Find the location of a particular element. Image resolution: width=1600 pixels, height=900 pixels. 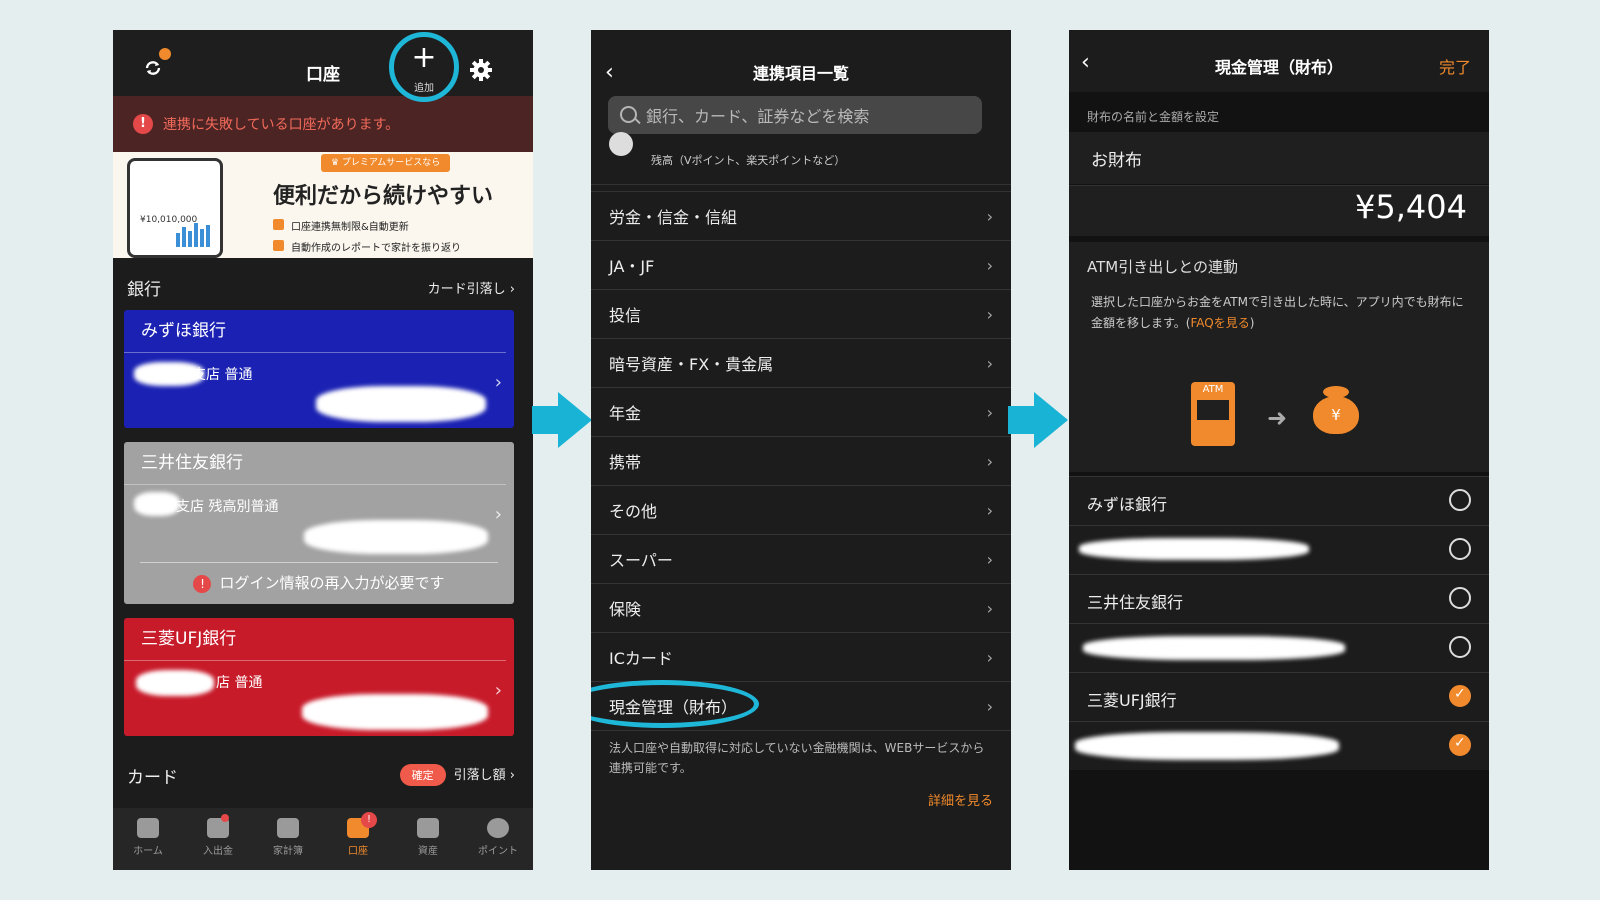

footnote: 法人口座や自動取得に対応していない金融機関は、WEBサービスから連携可能です。 is located at coordinates (797, 758).